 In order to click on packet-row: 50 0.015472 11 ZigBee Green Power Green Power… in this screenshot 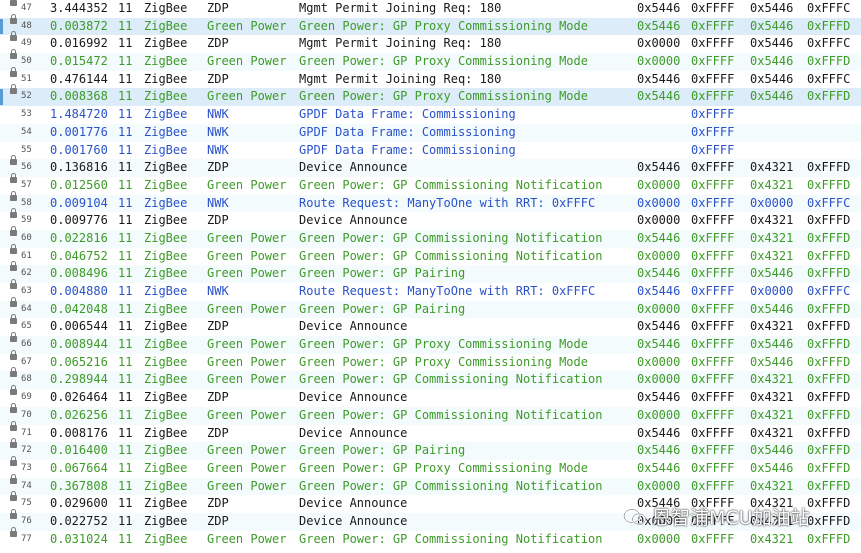, I will do `click(430, 60)`.